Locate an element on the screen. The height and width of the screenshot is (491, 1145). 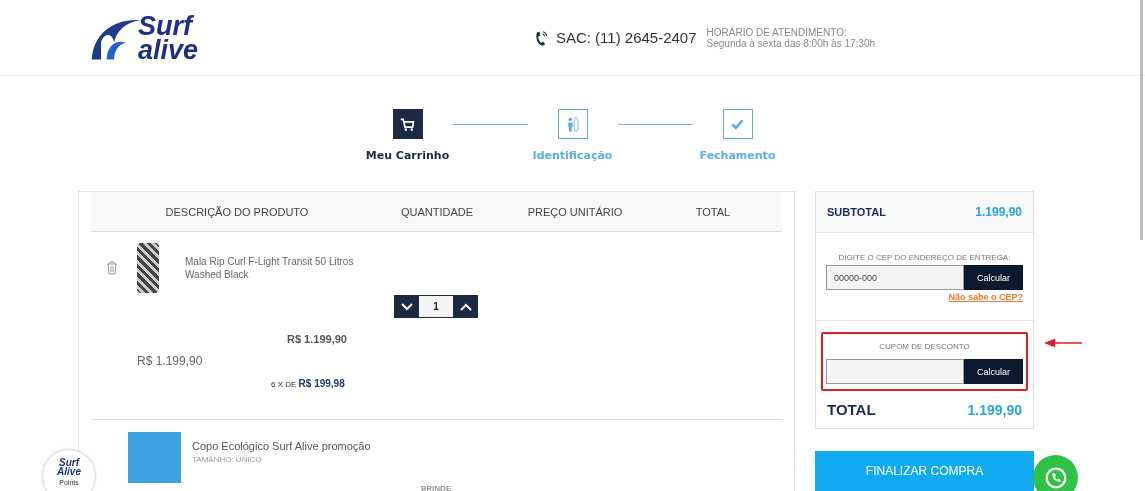
arrow-icon is located at coordinates (1064, 343).